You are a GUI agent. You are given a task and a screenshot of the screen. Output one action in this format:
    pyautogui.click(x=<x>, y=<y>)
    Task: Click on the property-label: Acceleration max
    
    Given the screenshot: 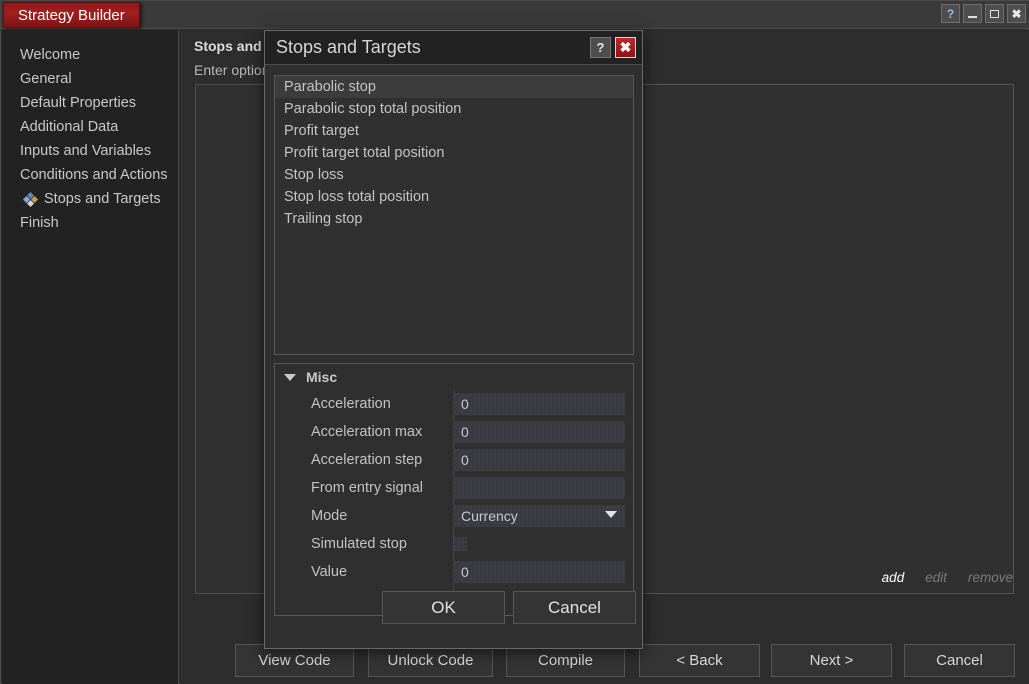 What is the action you would take?
    pyautogui.click(x=367, y=432)
    